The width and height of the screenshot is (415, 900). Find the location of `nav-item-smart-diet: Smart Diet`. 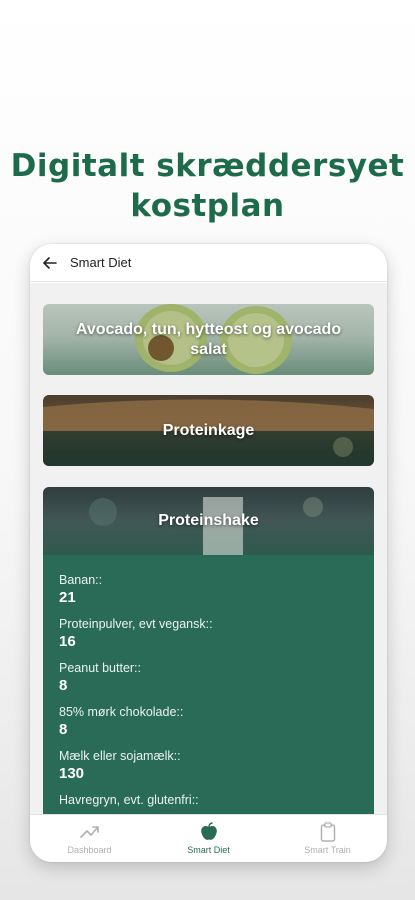

nav-item-smart-diet: Smart Diet is located at coordinates (208, 838).